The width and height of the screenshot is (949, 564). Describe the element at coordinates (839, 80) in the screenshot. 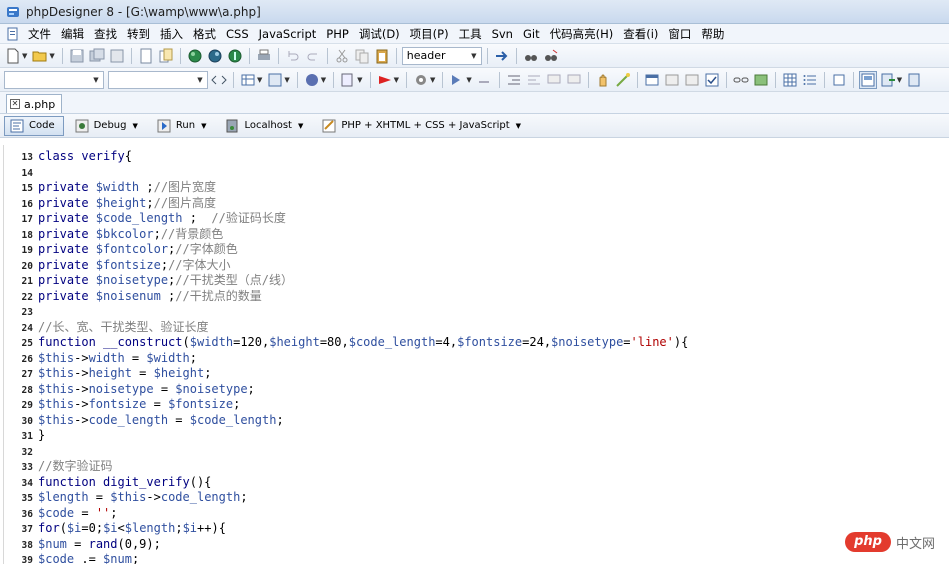

I see `frame-button` at that location.